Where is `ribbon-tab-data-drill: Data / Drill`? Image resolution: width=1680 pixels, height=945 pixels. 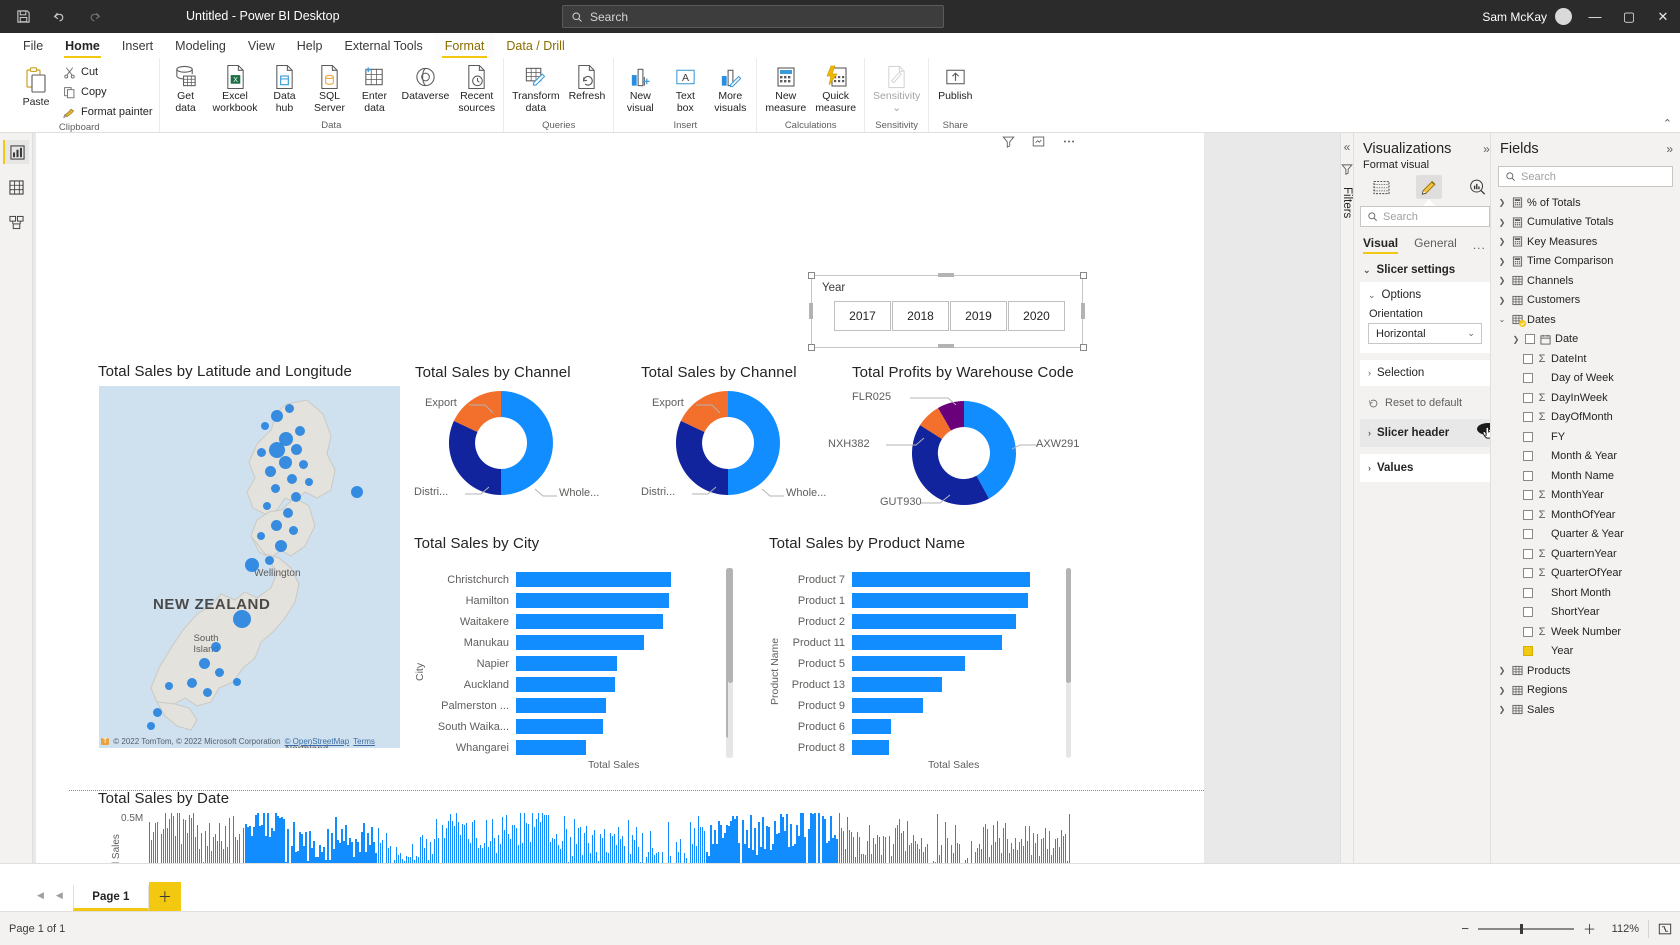
ribbon-tab-data-drill: Data / Drill is located at coordinates (535, 45).